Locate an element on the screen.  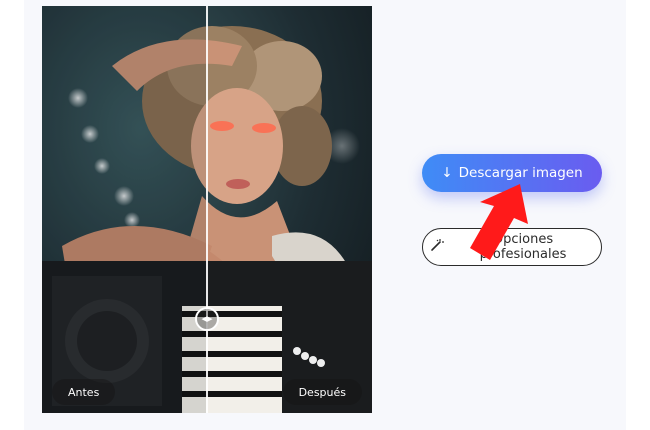
left-right-arrows-icon: ◂▸ is located at coordinates (207, 318).